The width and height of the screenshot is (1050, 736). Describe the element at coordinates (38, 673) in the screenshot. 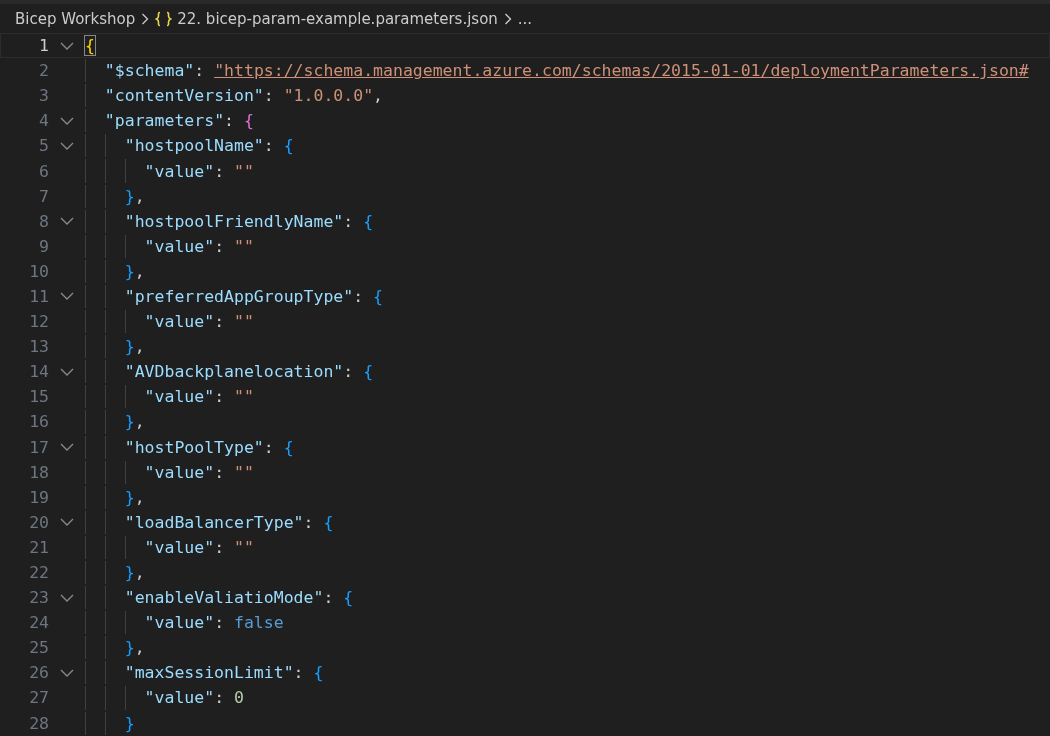

I see `line-number: 26` at that location.